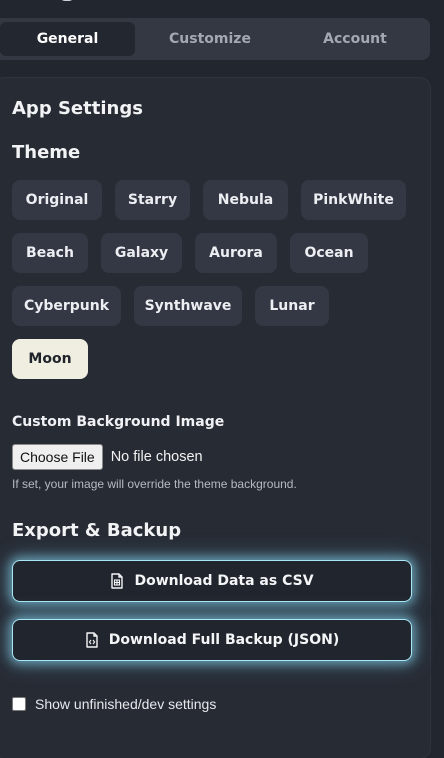 This screenshot has width=444, height=758. I want to click on theme-heading: Theme, so click(46, 152).